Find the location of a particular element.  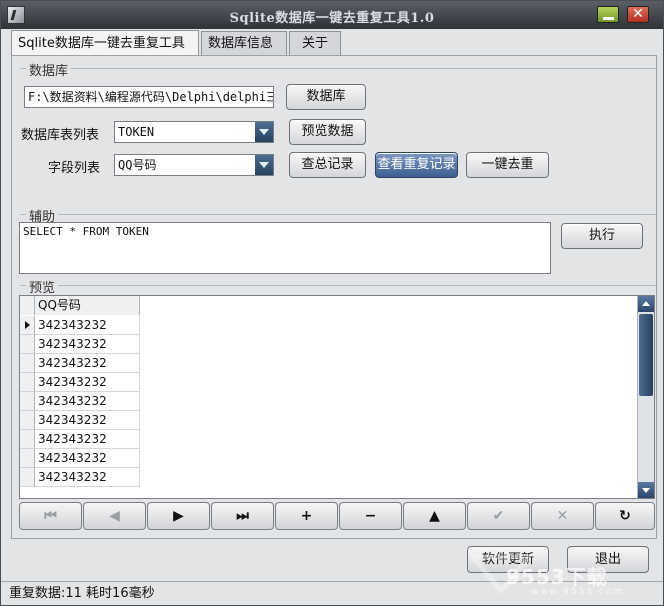

title-bar: Sqlite数据库一键去重复工具1.0 ✕ is located at coordinates (332, 15).